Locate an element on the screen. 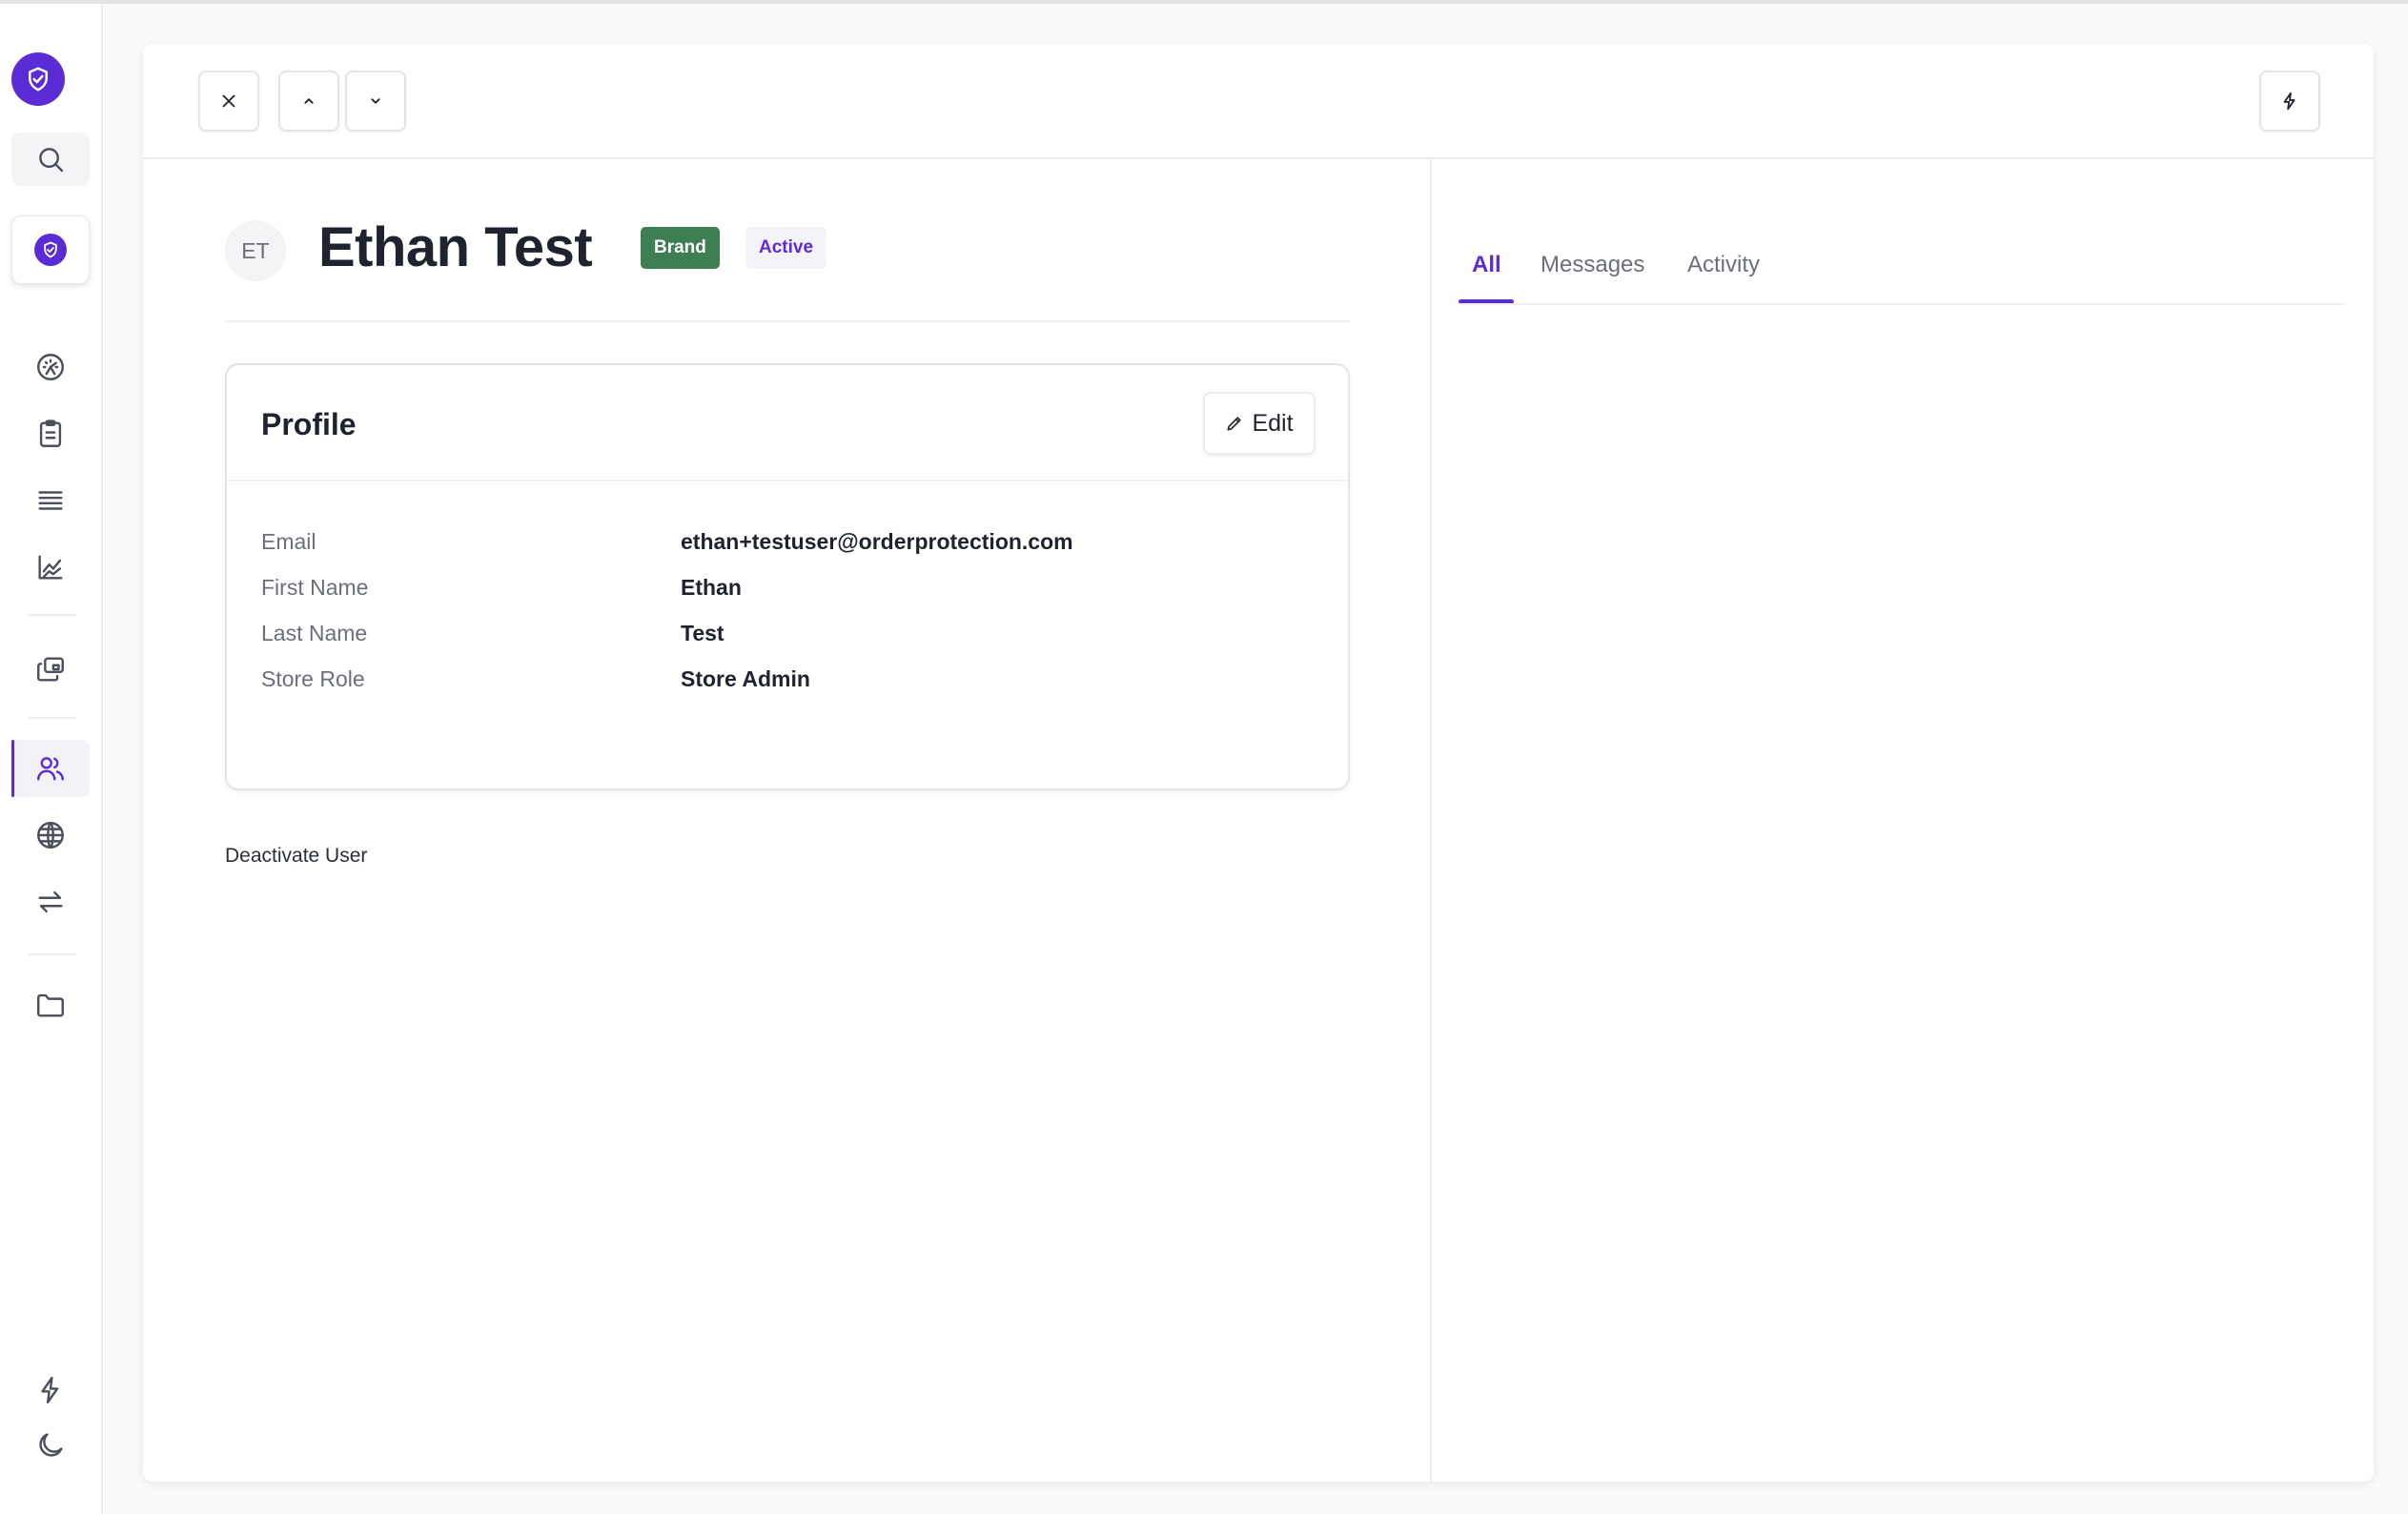  image-stack-icon is located at coordinates (50, 669).